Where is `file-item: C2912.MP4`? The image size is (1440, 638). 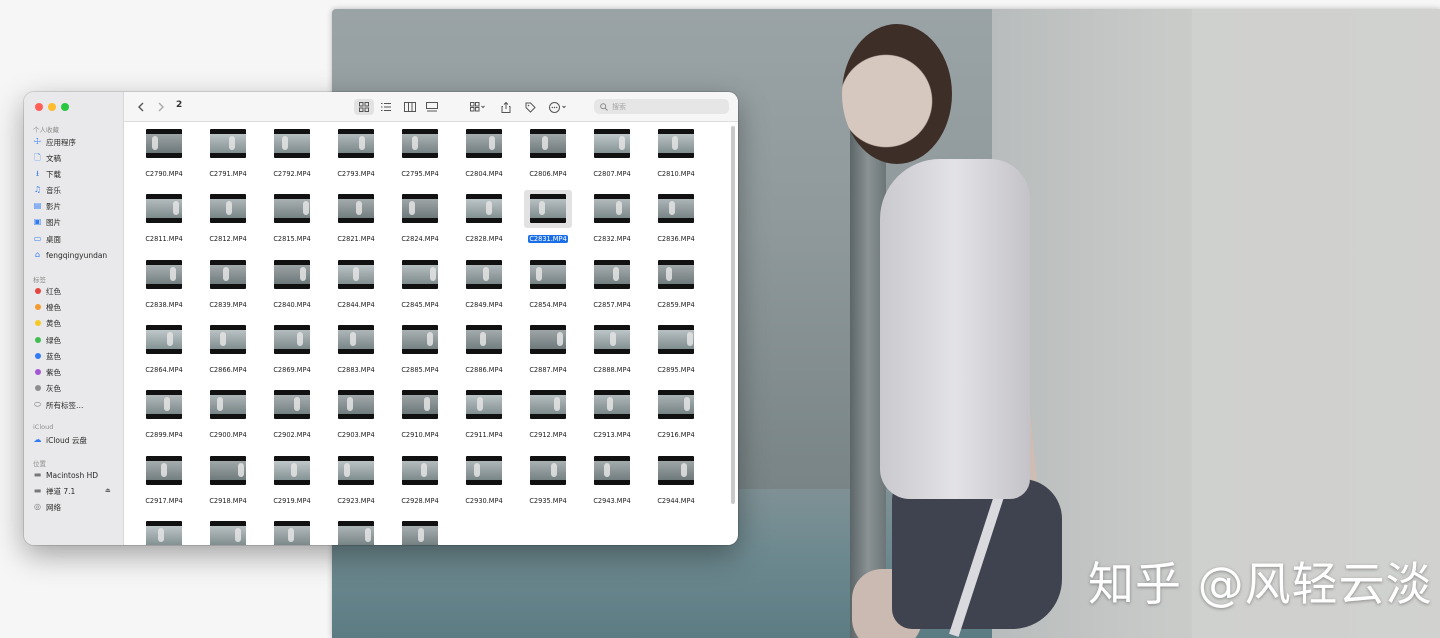 file-item: C2912.MP4 is located at coordinates (548, 413).